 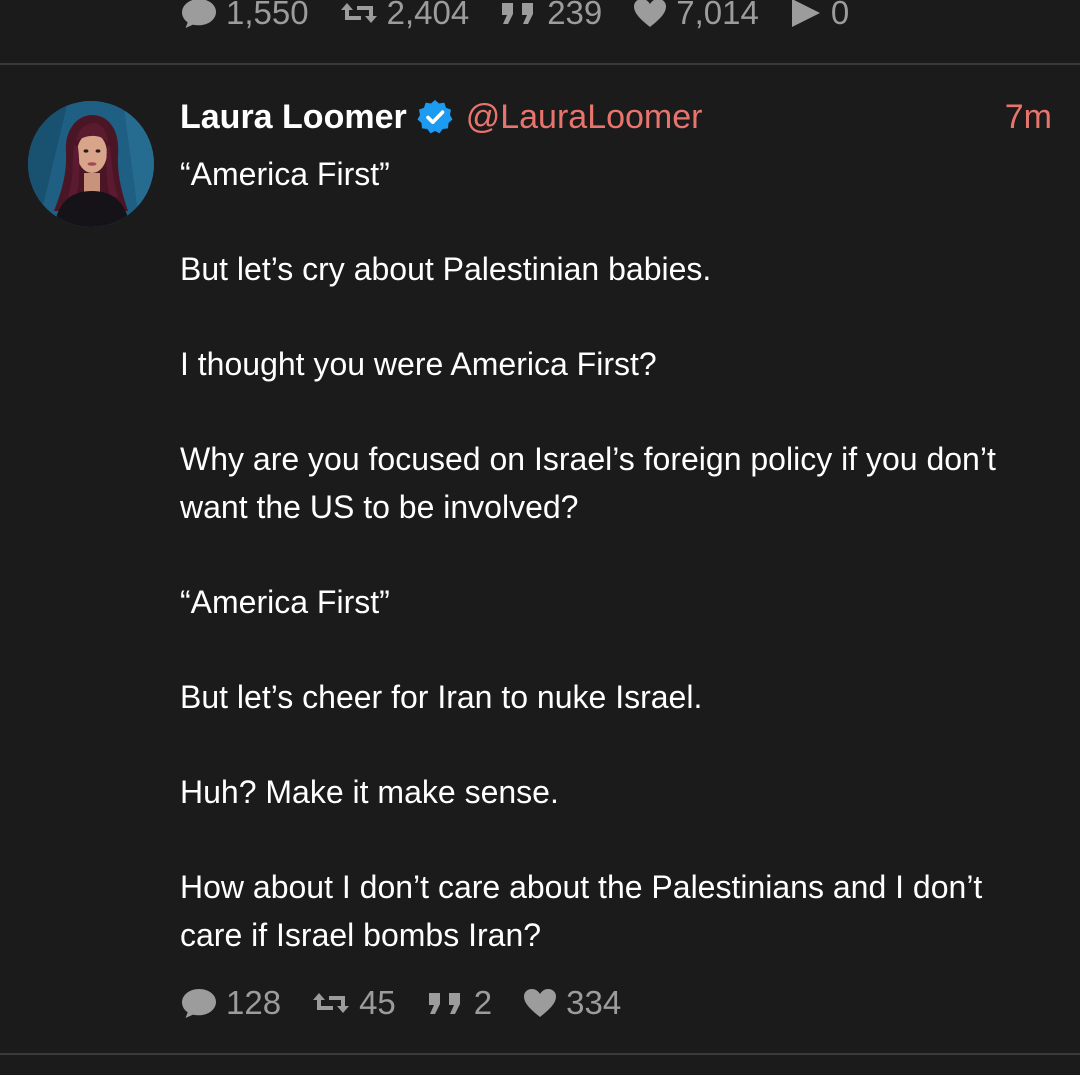 I want to click on like-count-button: 7,014, so click(x=695, y=16).